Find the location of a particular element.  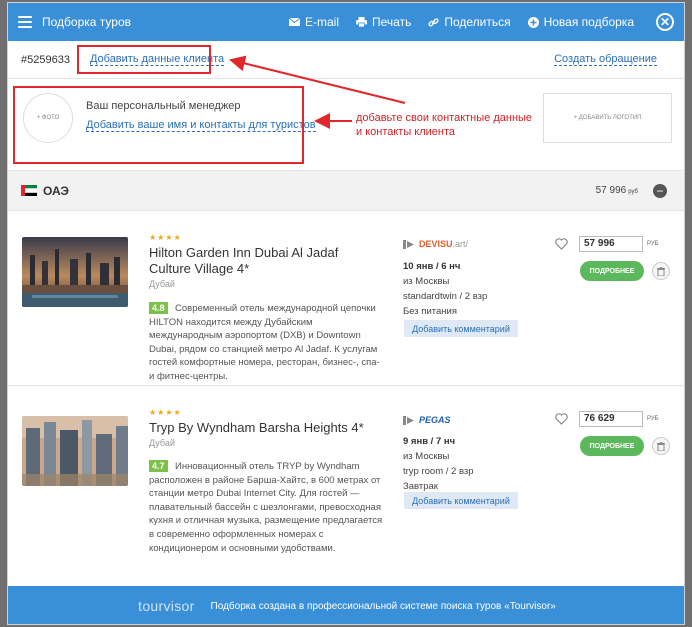

selection-id: #5259633 is located at coordinates (45, 59).